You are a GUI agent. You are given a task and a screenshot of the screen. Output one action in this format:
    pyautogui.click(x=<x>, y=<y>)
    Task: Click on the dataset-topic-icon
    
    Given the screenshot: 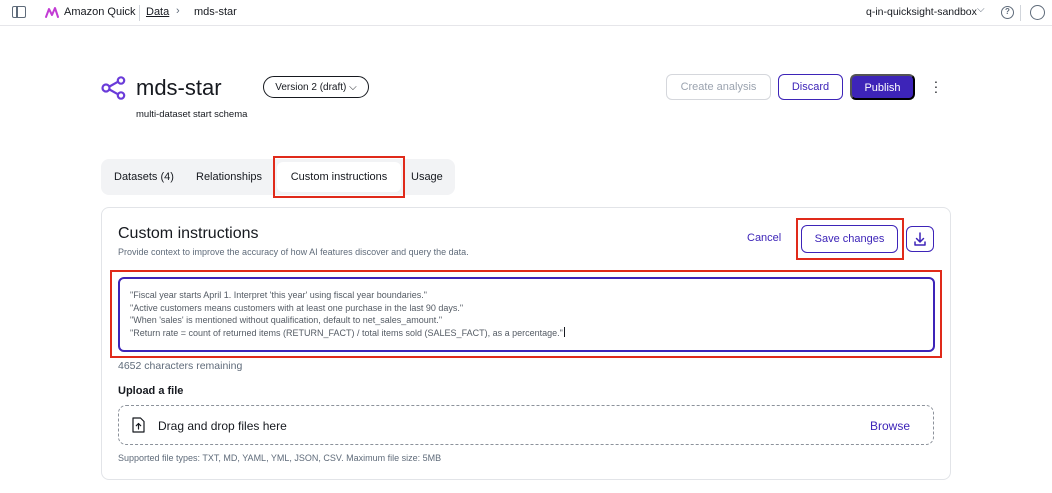 What is the action you would take?
    pyautogui.click(x=113, y=88)
    